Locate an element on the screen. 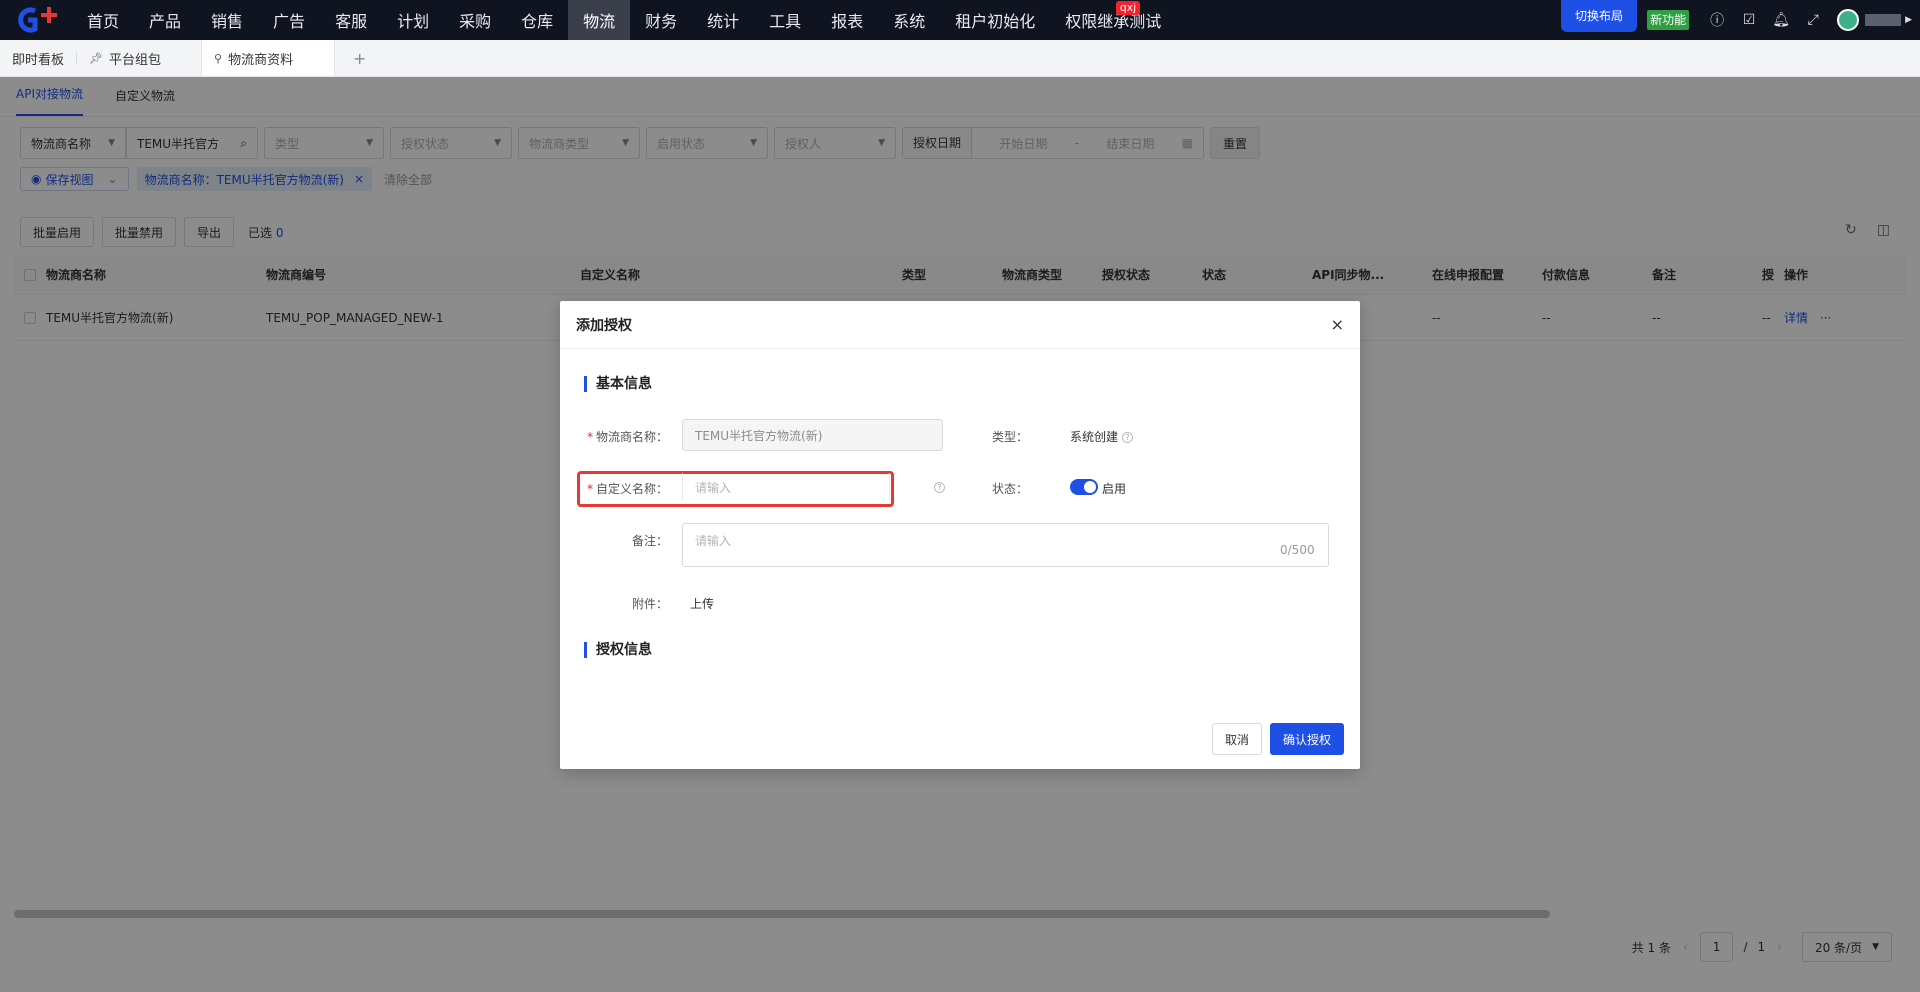  provider-name-label: * 物流商名称： is located at coordinates (627, 437).